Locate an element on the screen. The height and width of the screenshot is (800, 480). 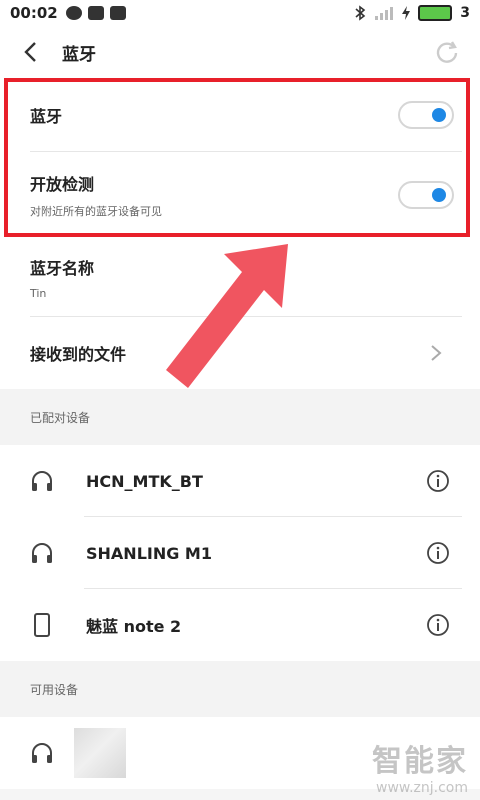
status-bar: 00:02 3 is located at coordinates (240, 13).